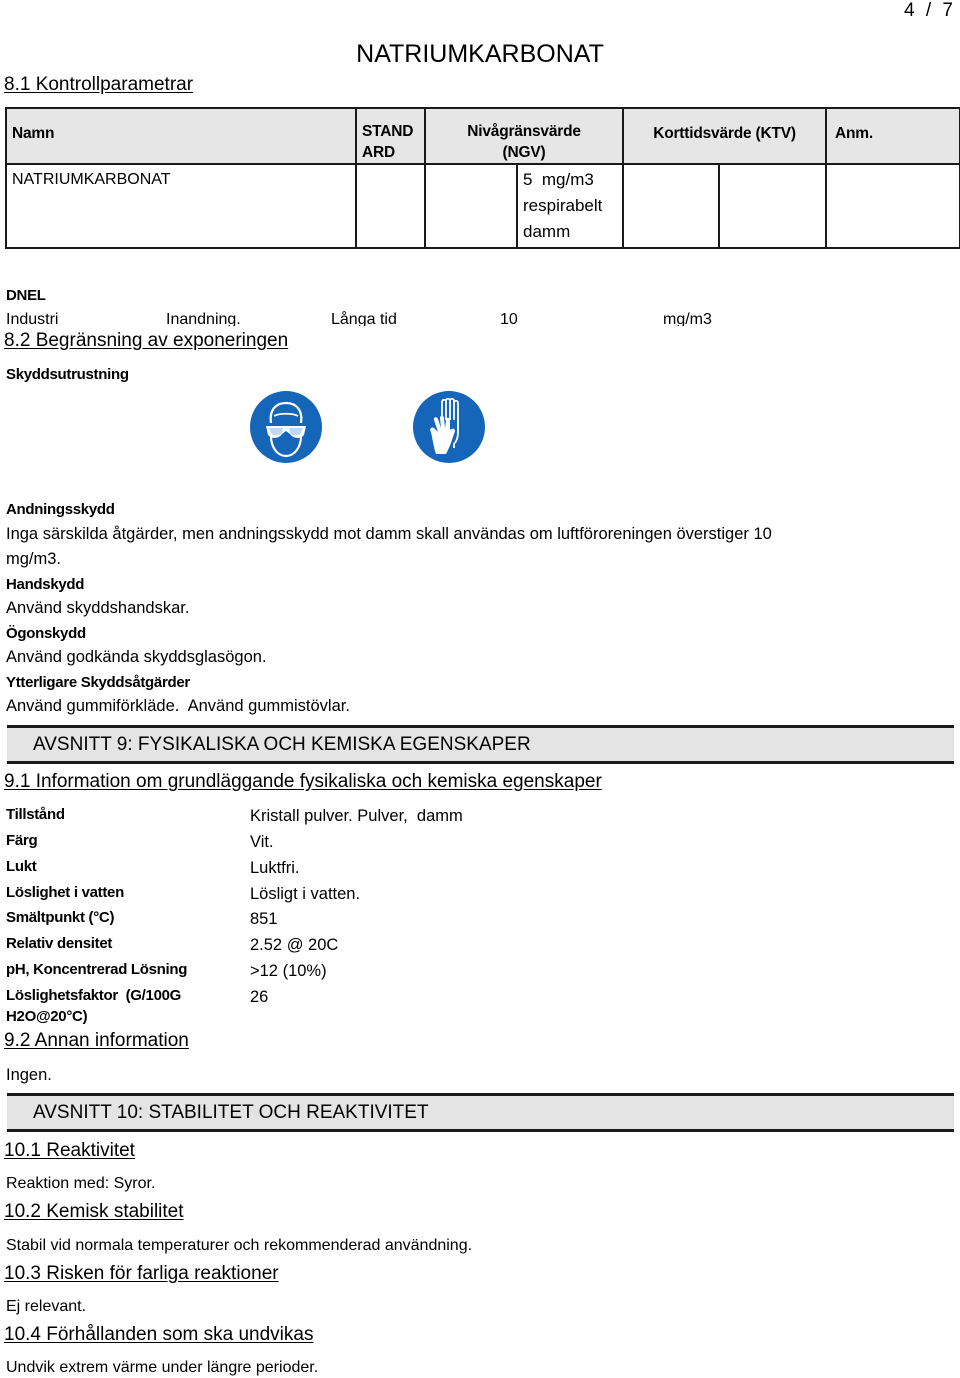 The height and width of the screenshot is (1378, 960). What do you see at coordinates (159, 1334) in the screenshot?
I see `section-10-4-heading: 10.4 Förhållanden som ska undvikas` at bounding box center [159, 1334].